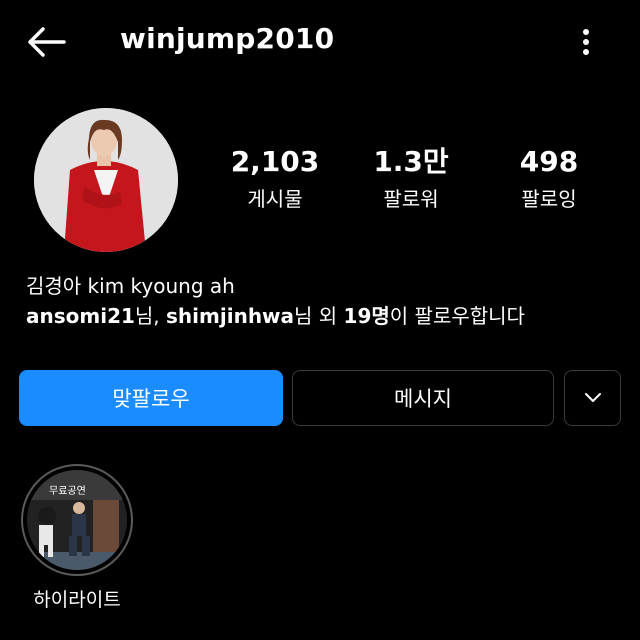 Image resolution: width=640 pixels, height=640 pixels. What do you see at coordinates (230, 316) in the screenshot?
I see `follower-username-2: shimjinhwa` at bounding box center [230, 316].